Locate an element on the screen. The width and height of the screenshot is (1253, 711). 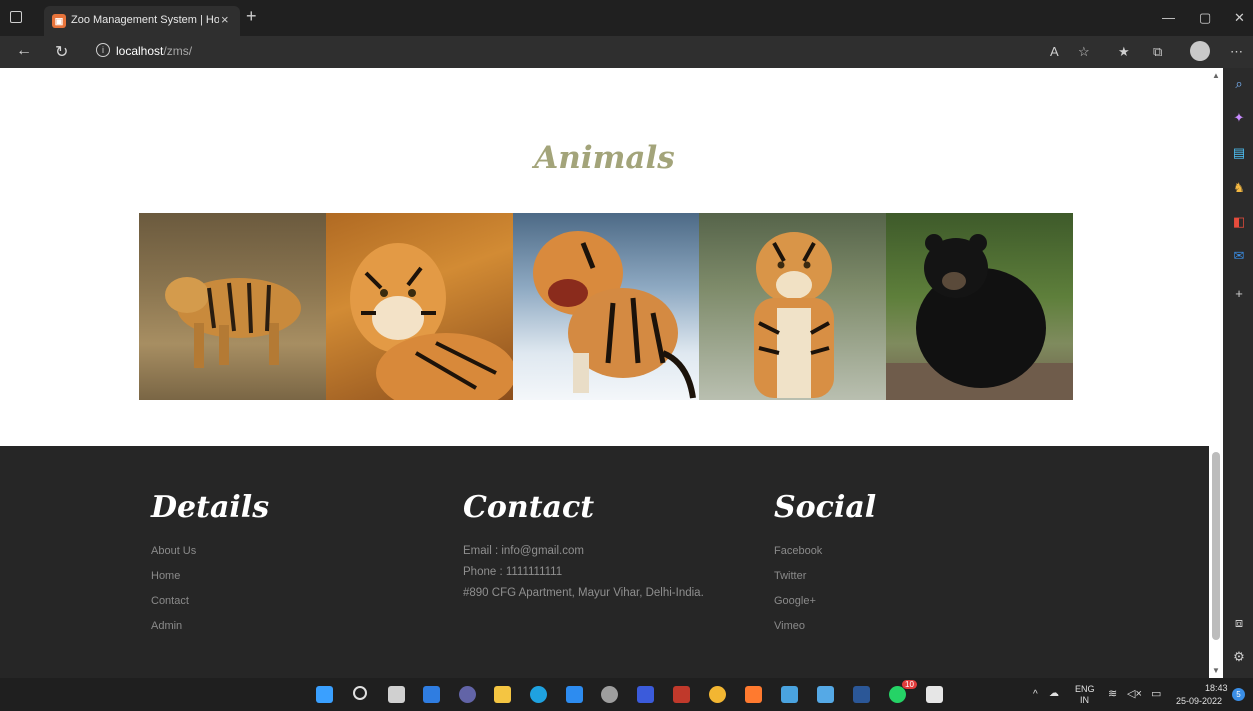
social-link-facebook: Facebook is located at coordinates (825, 551).